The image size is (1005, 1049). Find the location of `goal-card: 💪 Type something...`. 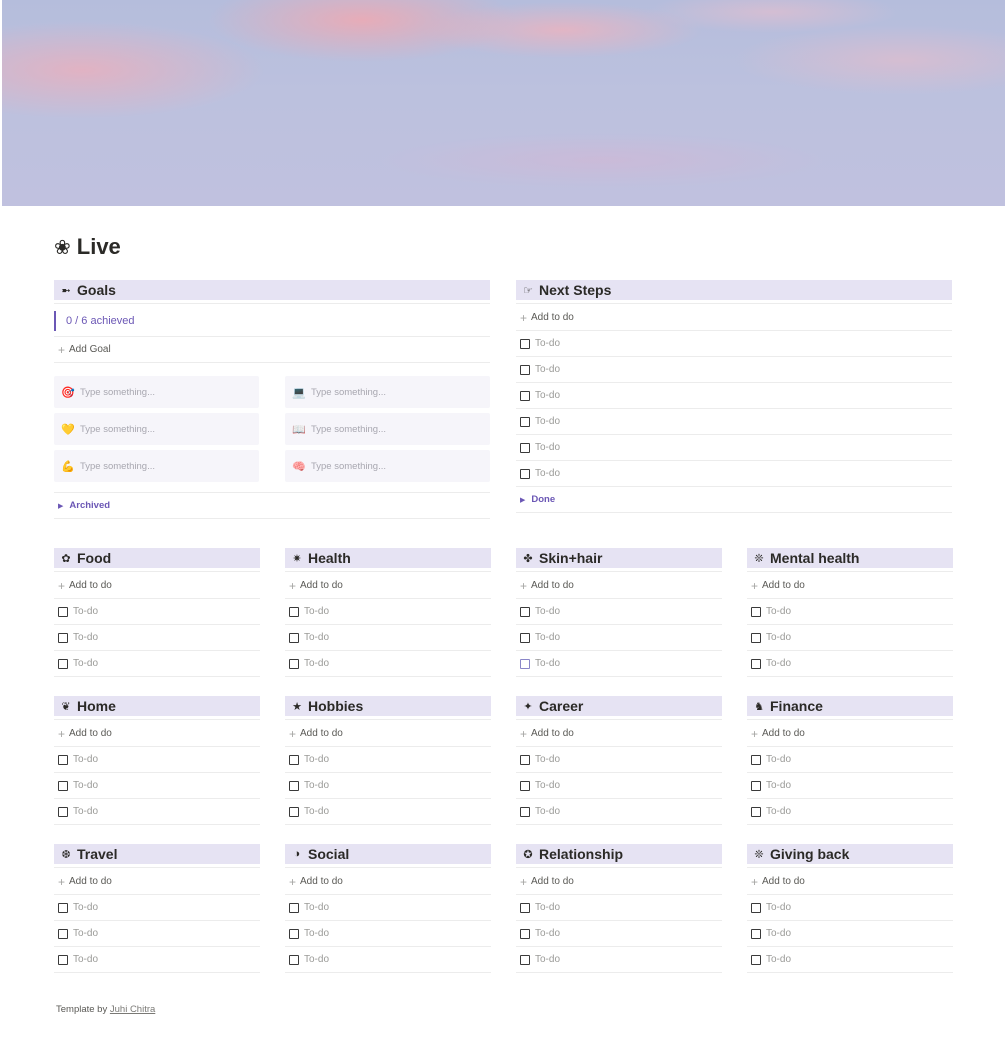

goal-card: 💪 Type something... is located at coordinates (156, 466).